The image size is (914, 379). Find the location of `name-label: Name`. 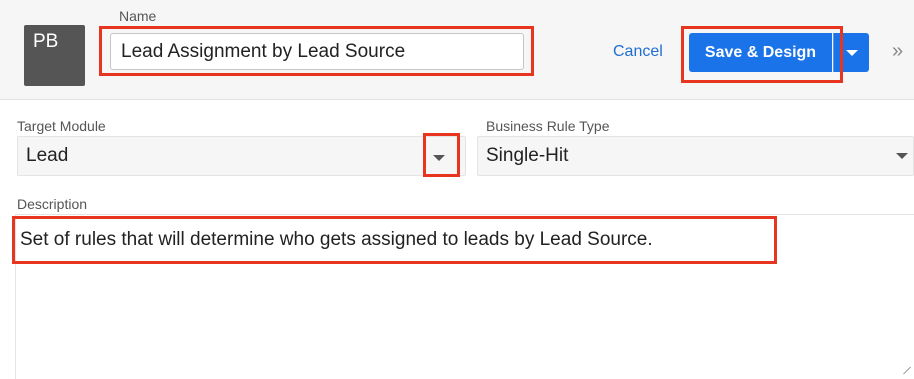

name-label: Name is located at coordinates (138, 16).